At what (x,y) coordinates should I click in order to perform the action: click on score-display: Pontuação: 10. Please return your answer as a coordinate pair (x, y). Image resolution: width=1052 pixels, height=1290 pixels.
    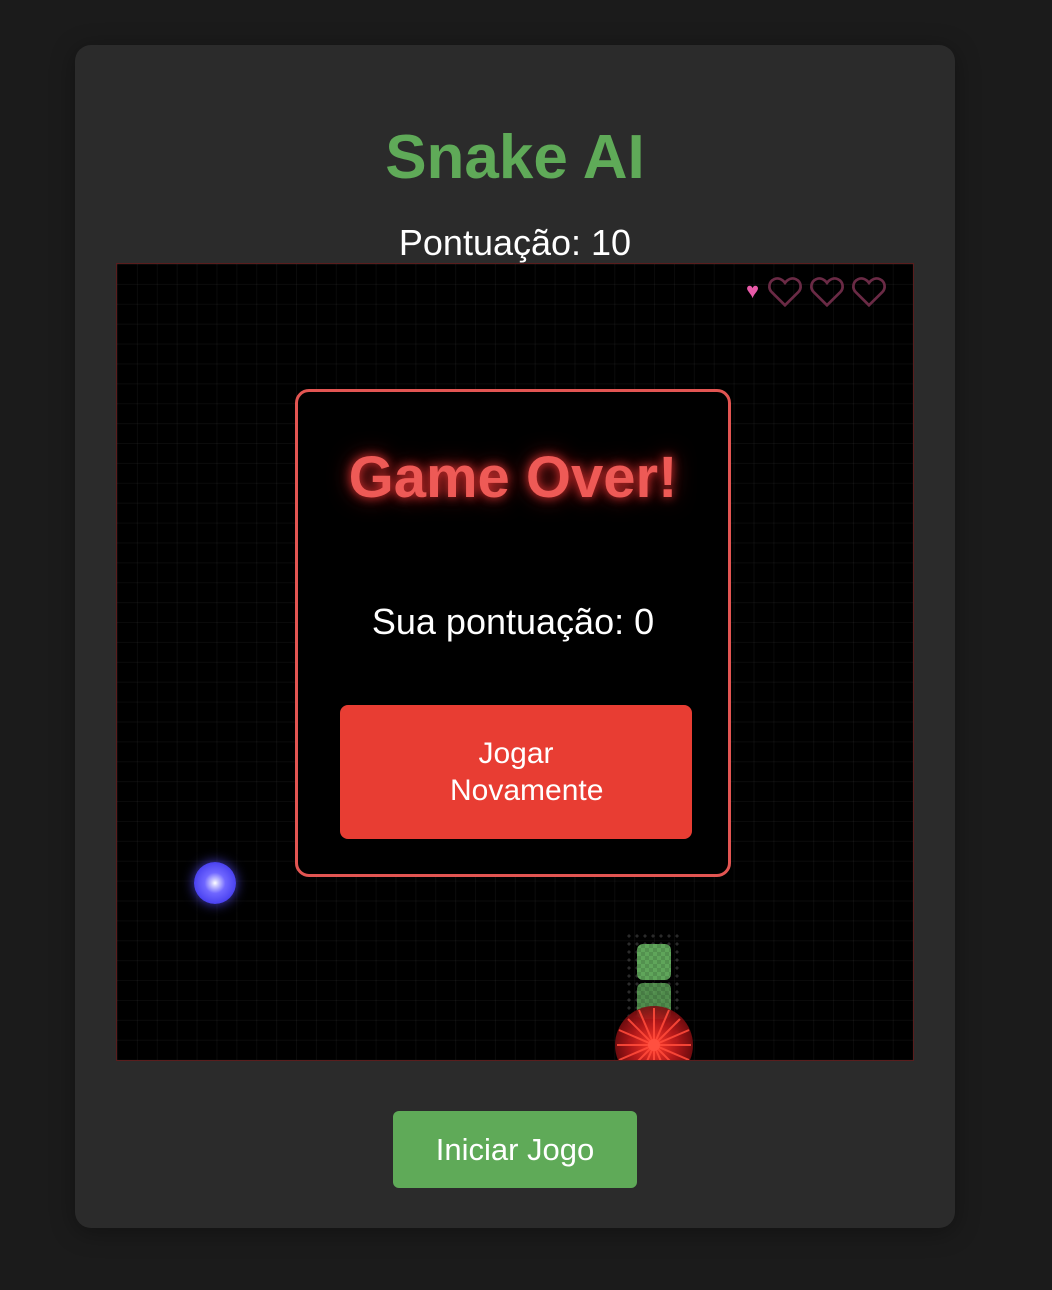
    Looking at the image, I should click on (515, 242).